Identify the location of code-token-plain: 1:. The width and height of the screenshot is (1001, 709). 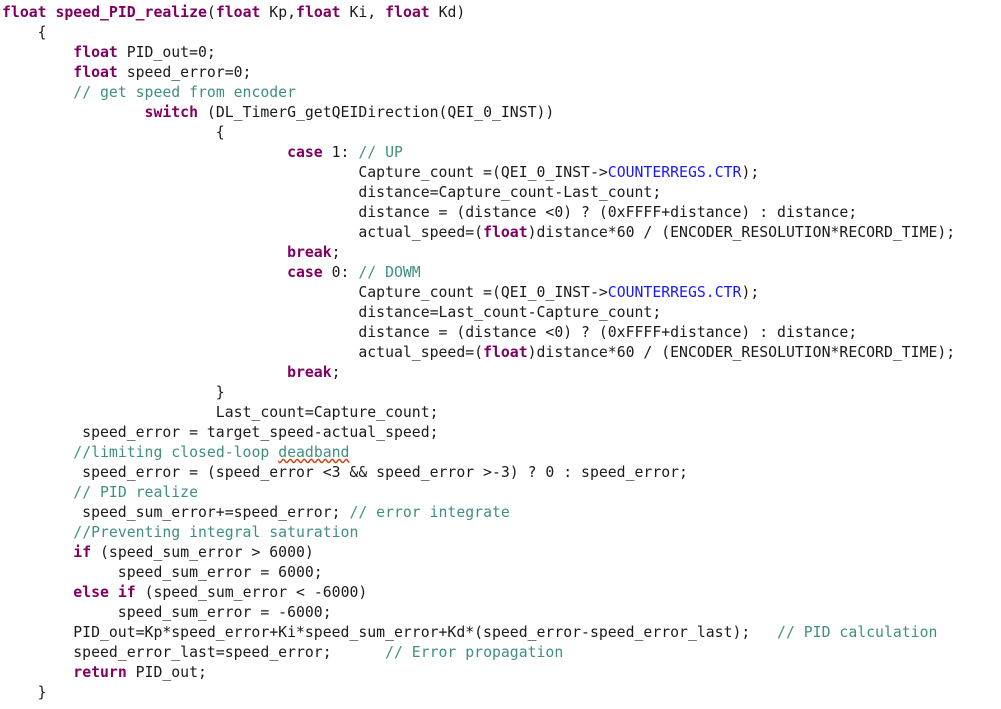
(340, 152).